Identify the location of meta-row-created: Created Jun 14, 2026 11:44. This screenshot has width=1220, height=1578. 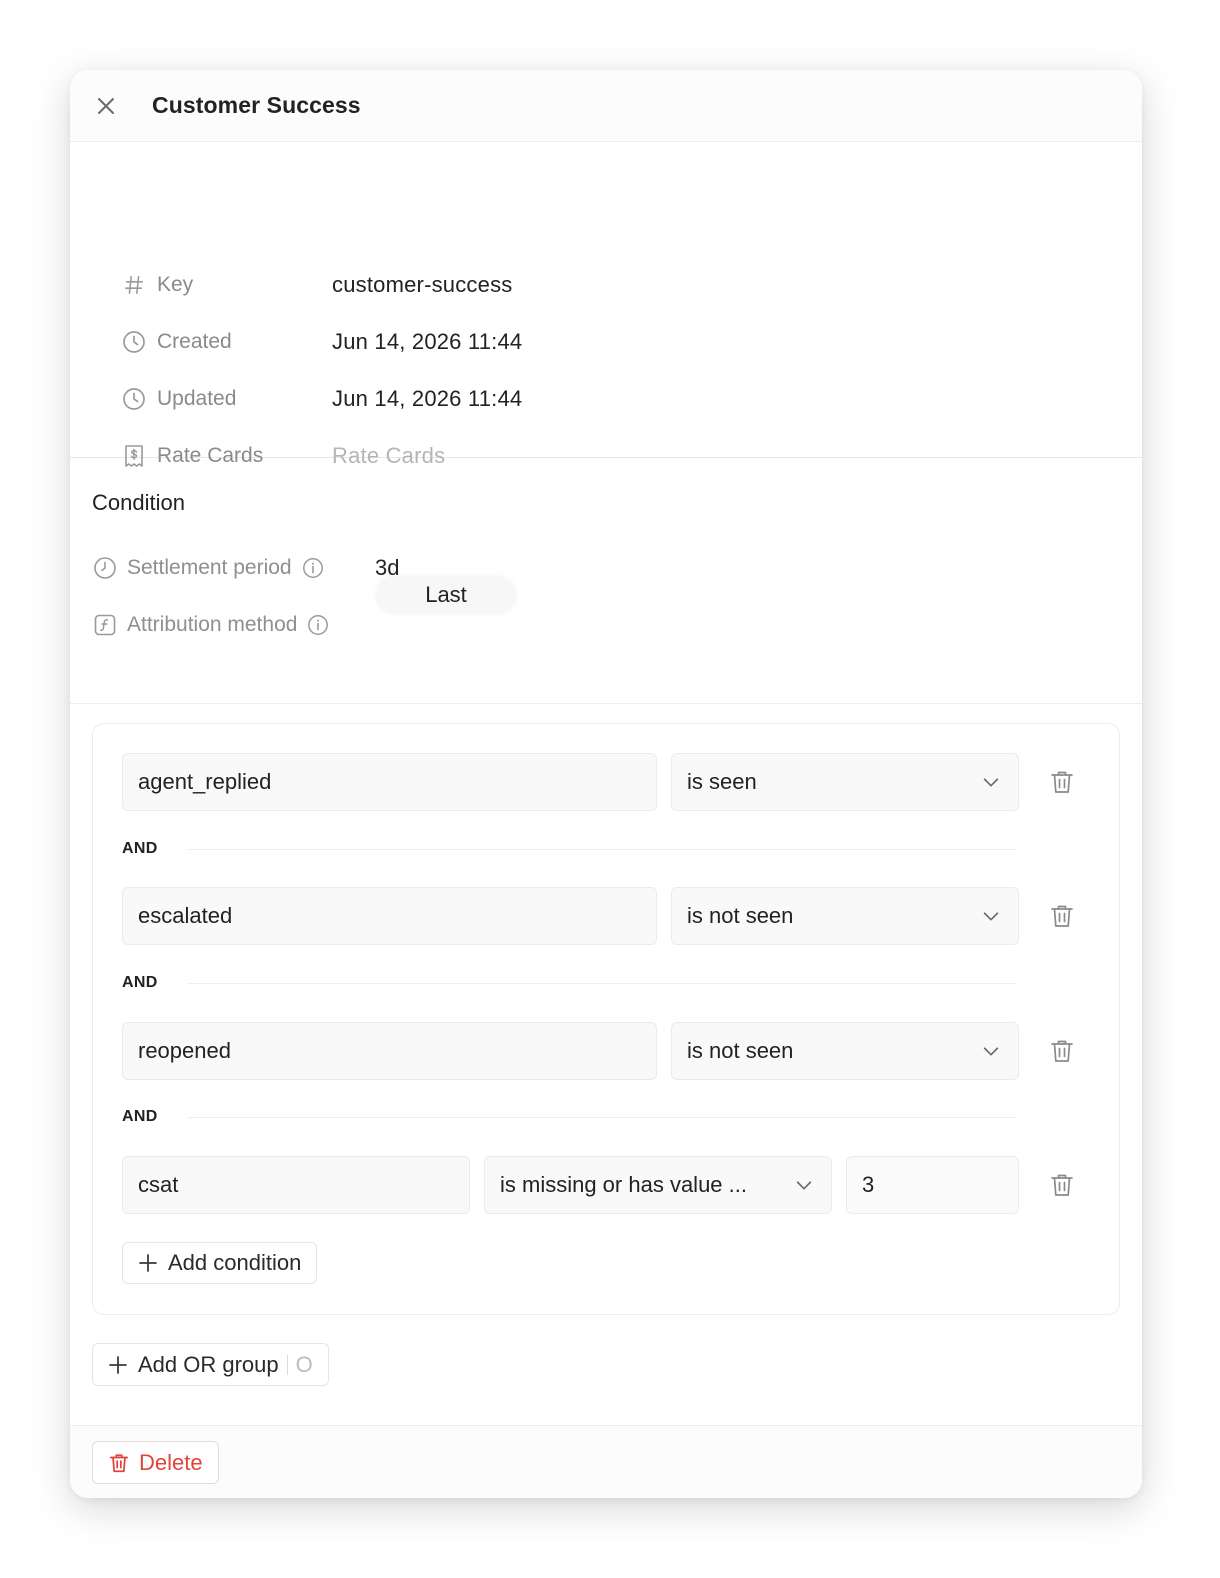
(322, 342).